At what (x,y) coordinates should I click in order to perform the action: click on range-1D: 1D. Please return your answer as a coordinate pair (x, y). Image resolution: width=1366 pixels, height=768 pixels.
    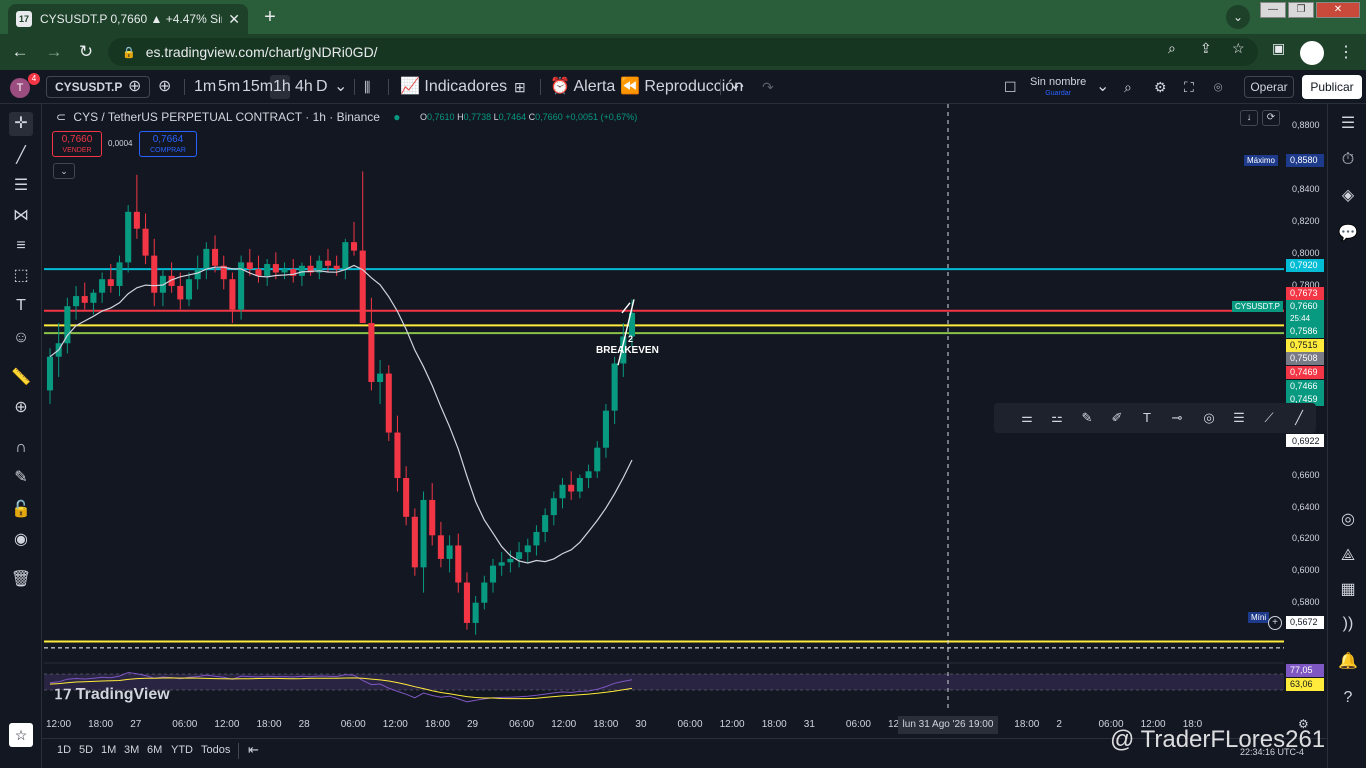
    Looking at the image, I should click on (64, 750).